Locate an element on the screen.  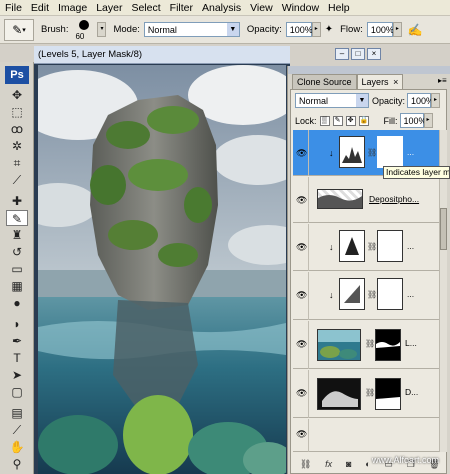
brush-tool-icon: ✎ is located at coordinates (17, 218).